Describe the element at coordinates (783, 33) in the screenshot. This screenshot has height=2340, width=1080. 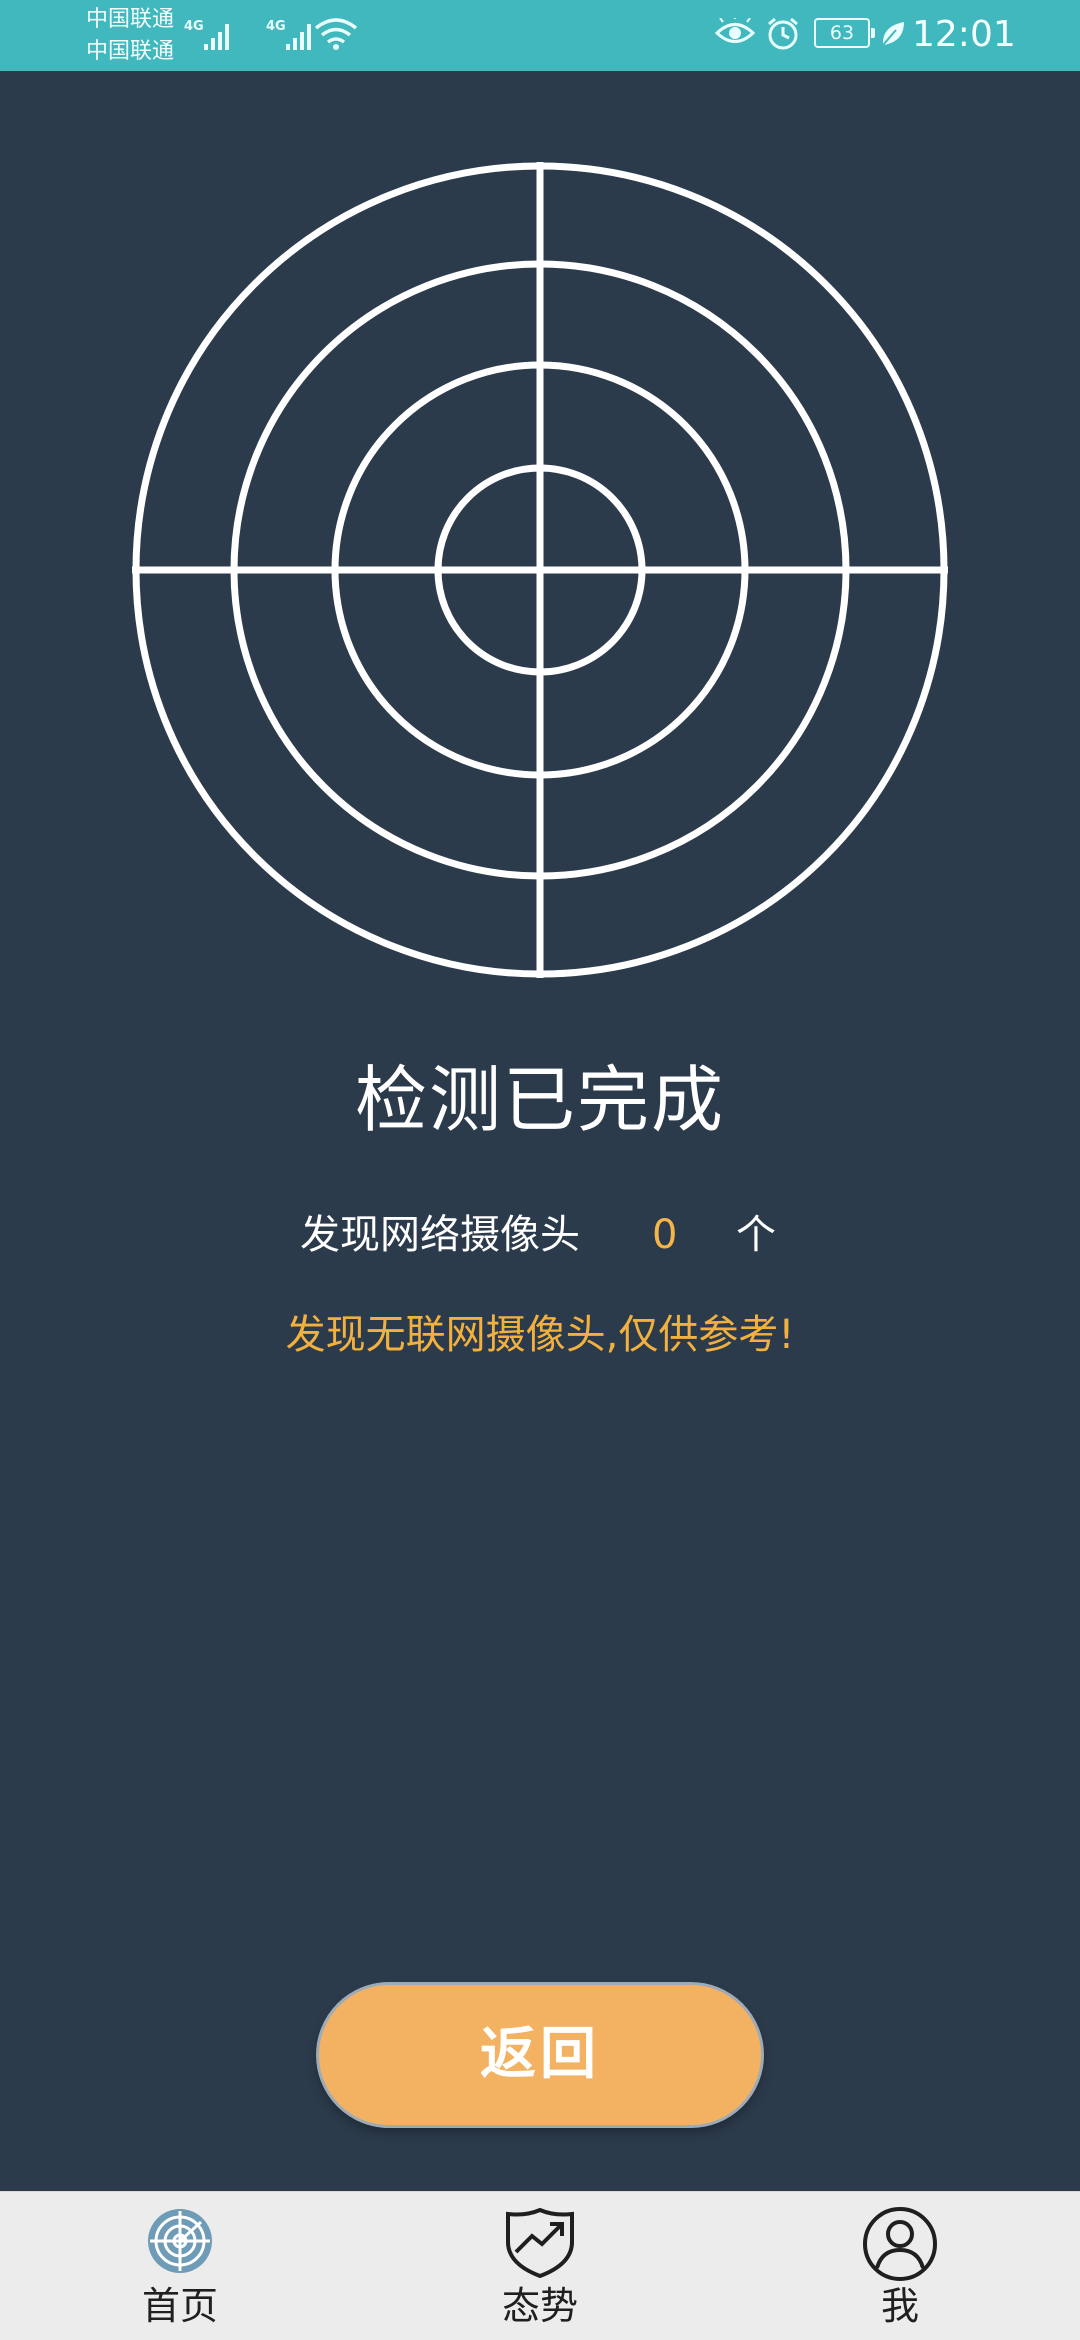
I see `alarm-icon` at that location.